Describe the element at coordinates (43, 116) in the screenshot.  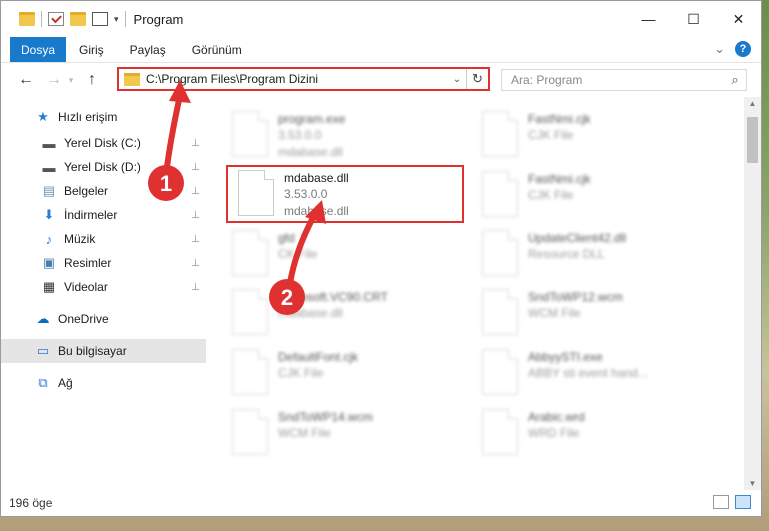
I see `star-icon: ★` at that location.